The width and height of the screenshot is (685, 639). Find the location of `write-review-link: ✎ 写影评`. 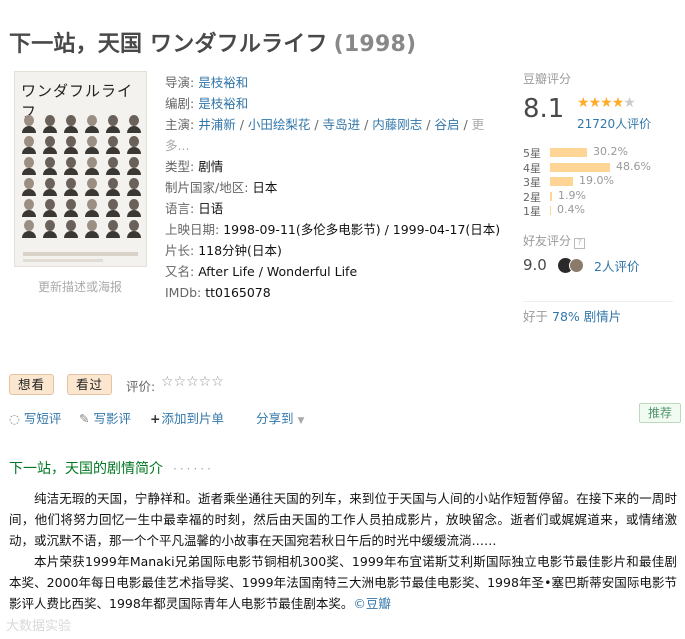

write-review-link: ✎ 写影评 is located at coordinates (105, 417).